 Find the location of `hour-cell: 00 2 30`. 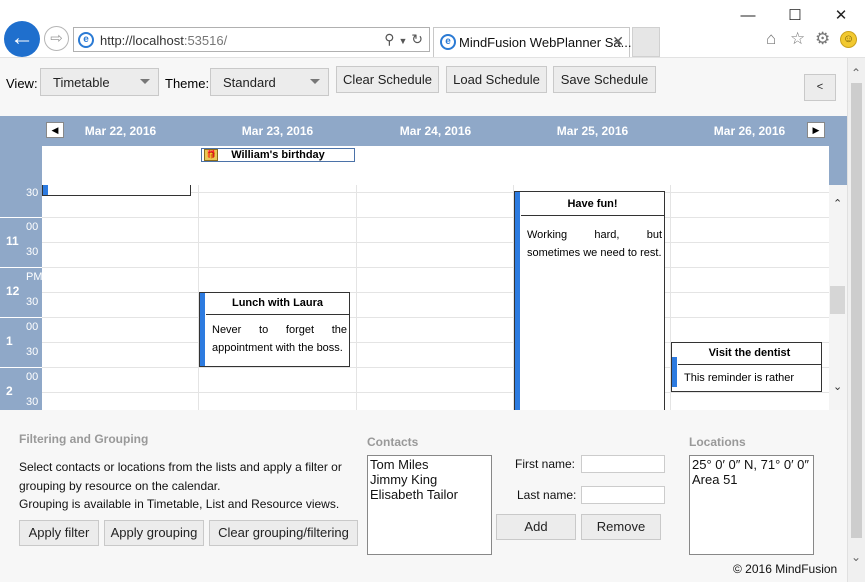

hour-cell: 00 2 30 is located at coordinates (21, 388).